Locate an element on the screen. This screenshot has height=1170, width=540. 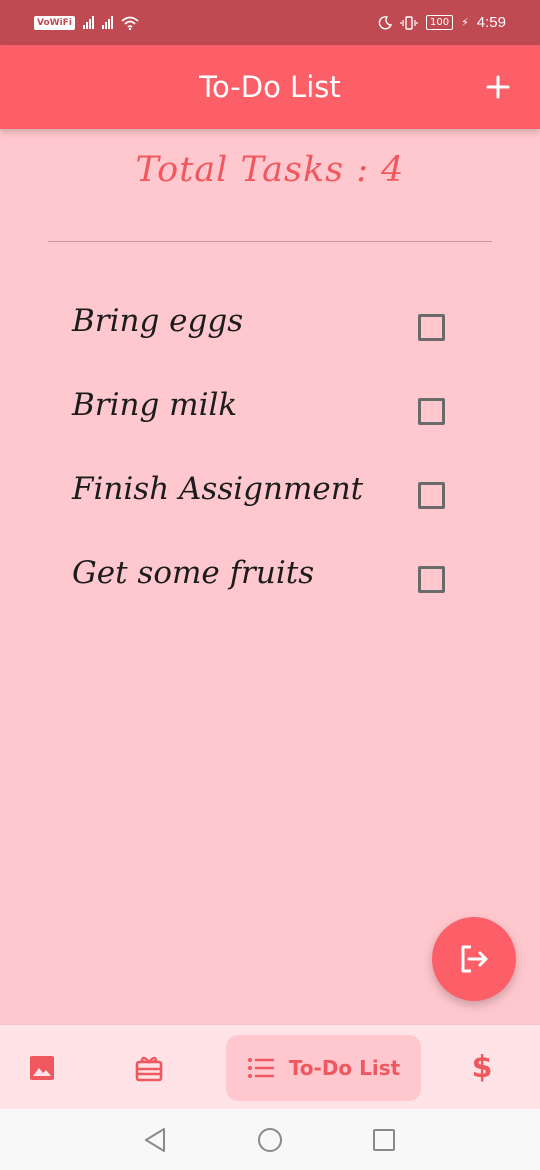
home-button is located at coordinates (270, 1140).